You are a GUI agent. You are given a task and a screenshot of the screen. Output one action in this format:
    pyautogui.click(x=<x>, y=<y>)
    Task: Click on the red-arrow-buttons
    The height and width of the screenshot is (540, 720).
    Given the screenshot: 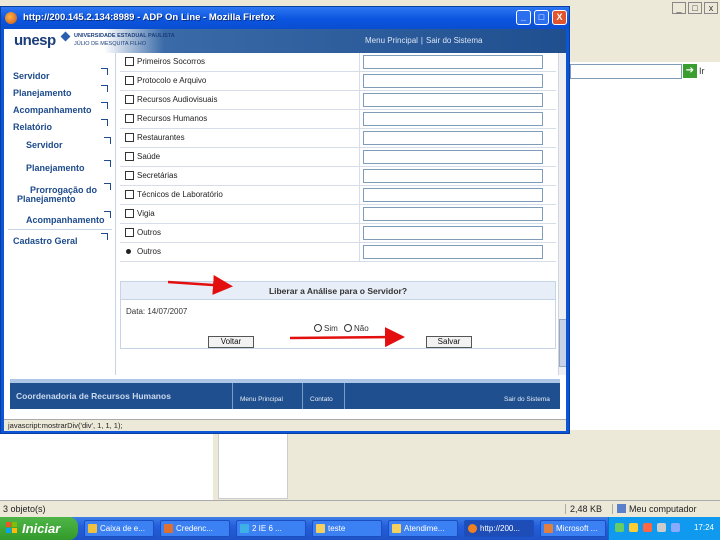 What is the action you would take?
    pyautogui.click(x=347, y=337)
    